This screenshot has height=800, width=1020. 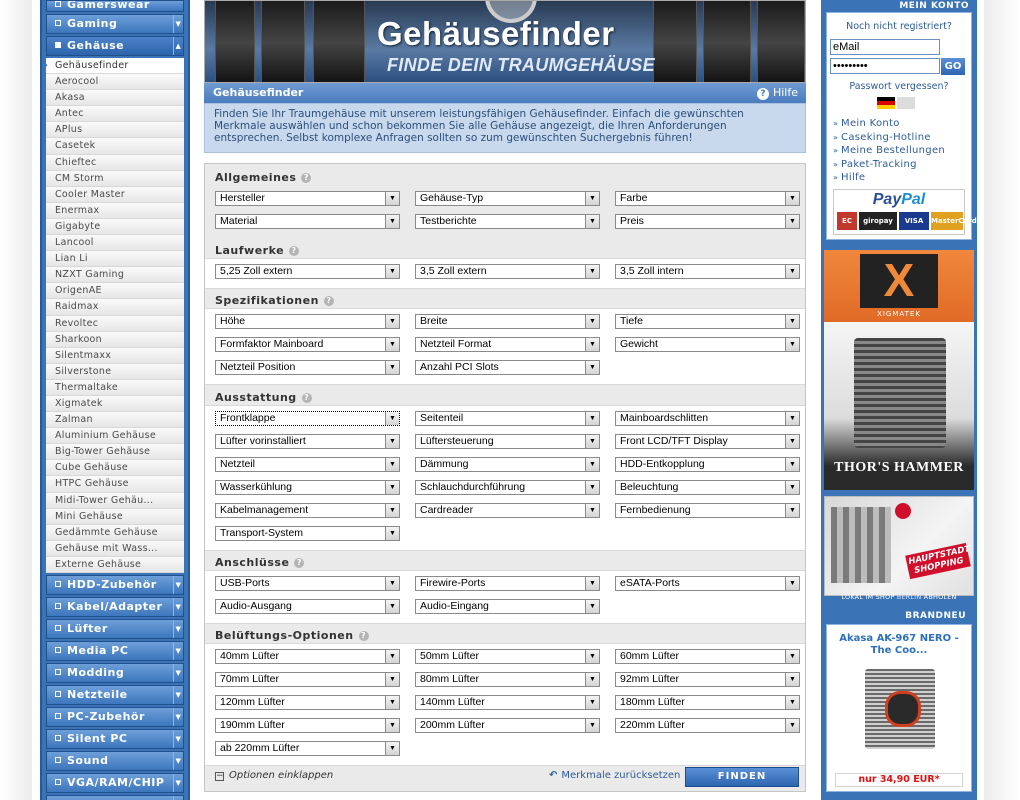 I want to click on subcategory-silverstone: Silverstone, so click(x=115, y=371).